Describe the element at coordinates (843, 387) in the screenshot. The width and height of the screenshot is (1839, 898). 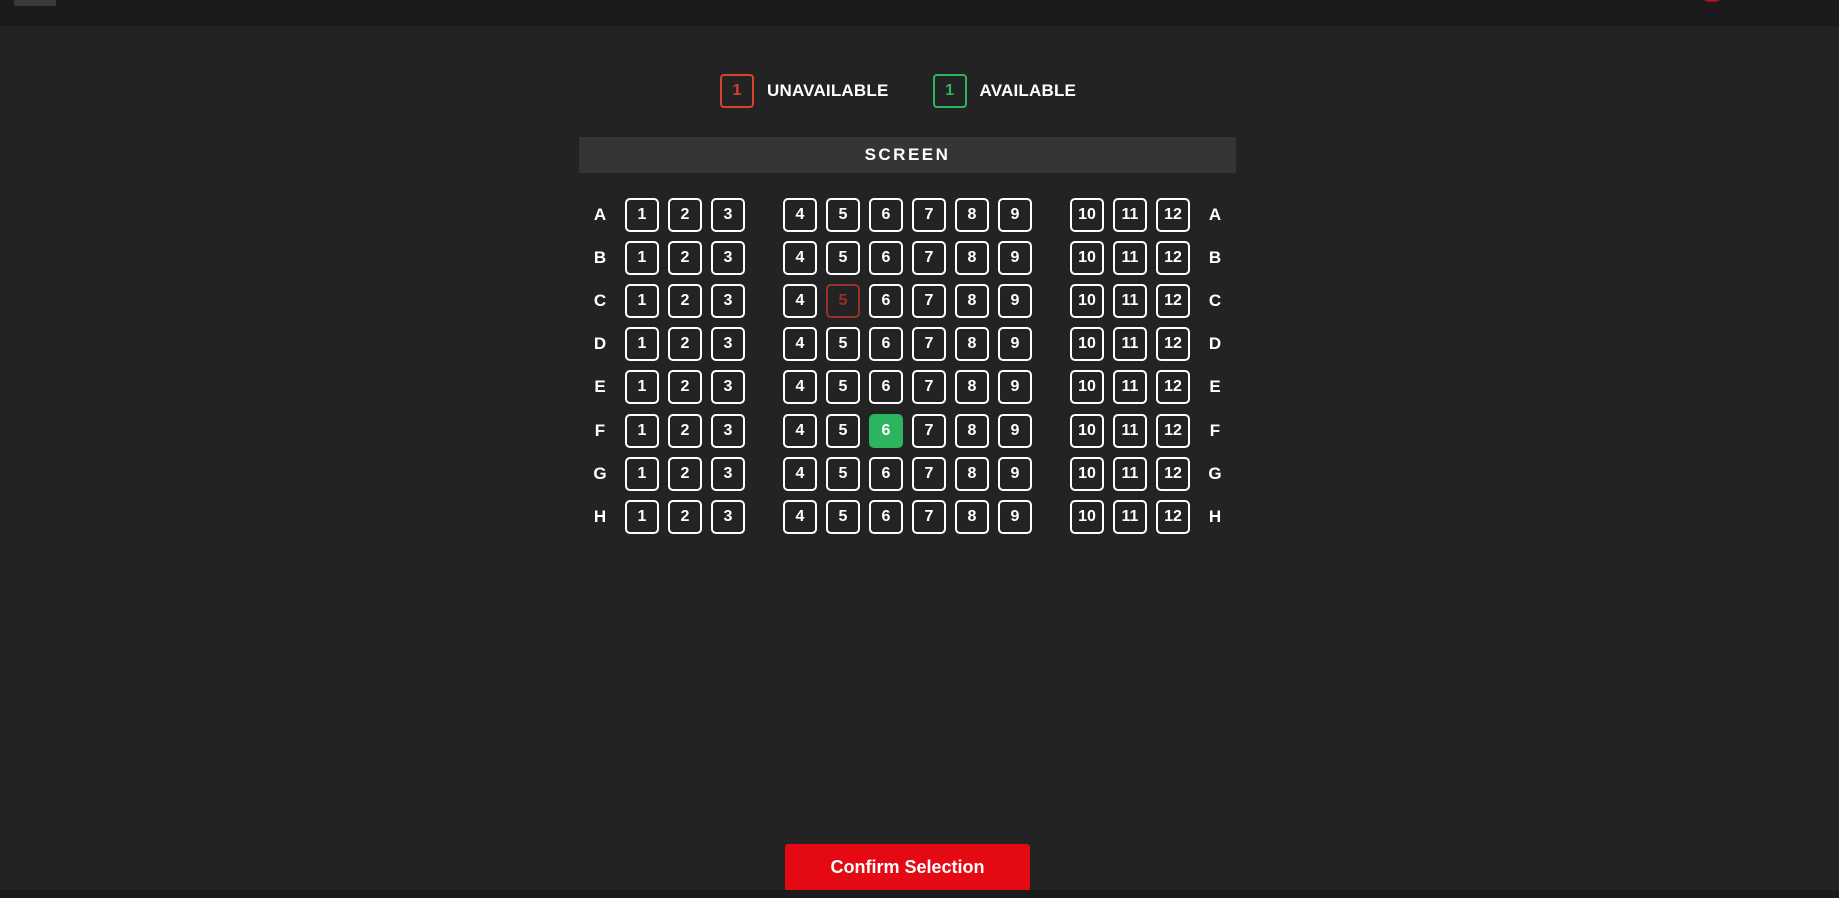
I see `seat-e5: 5` at that location.